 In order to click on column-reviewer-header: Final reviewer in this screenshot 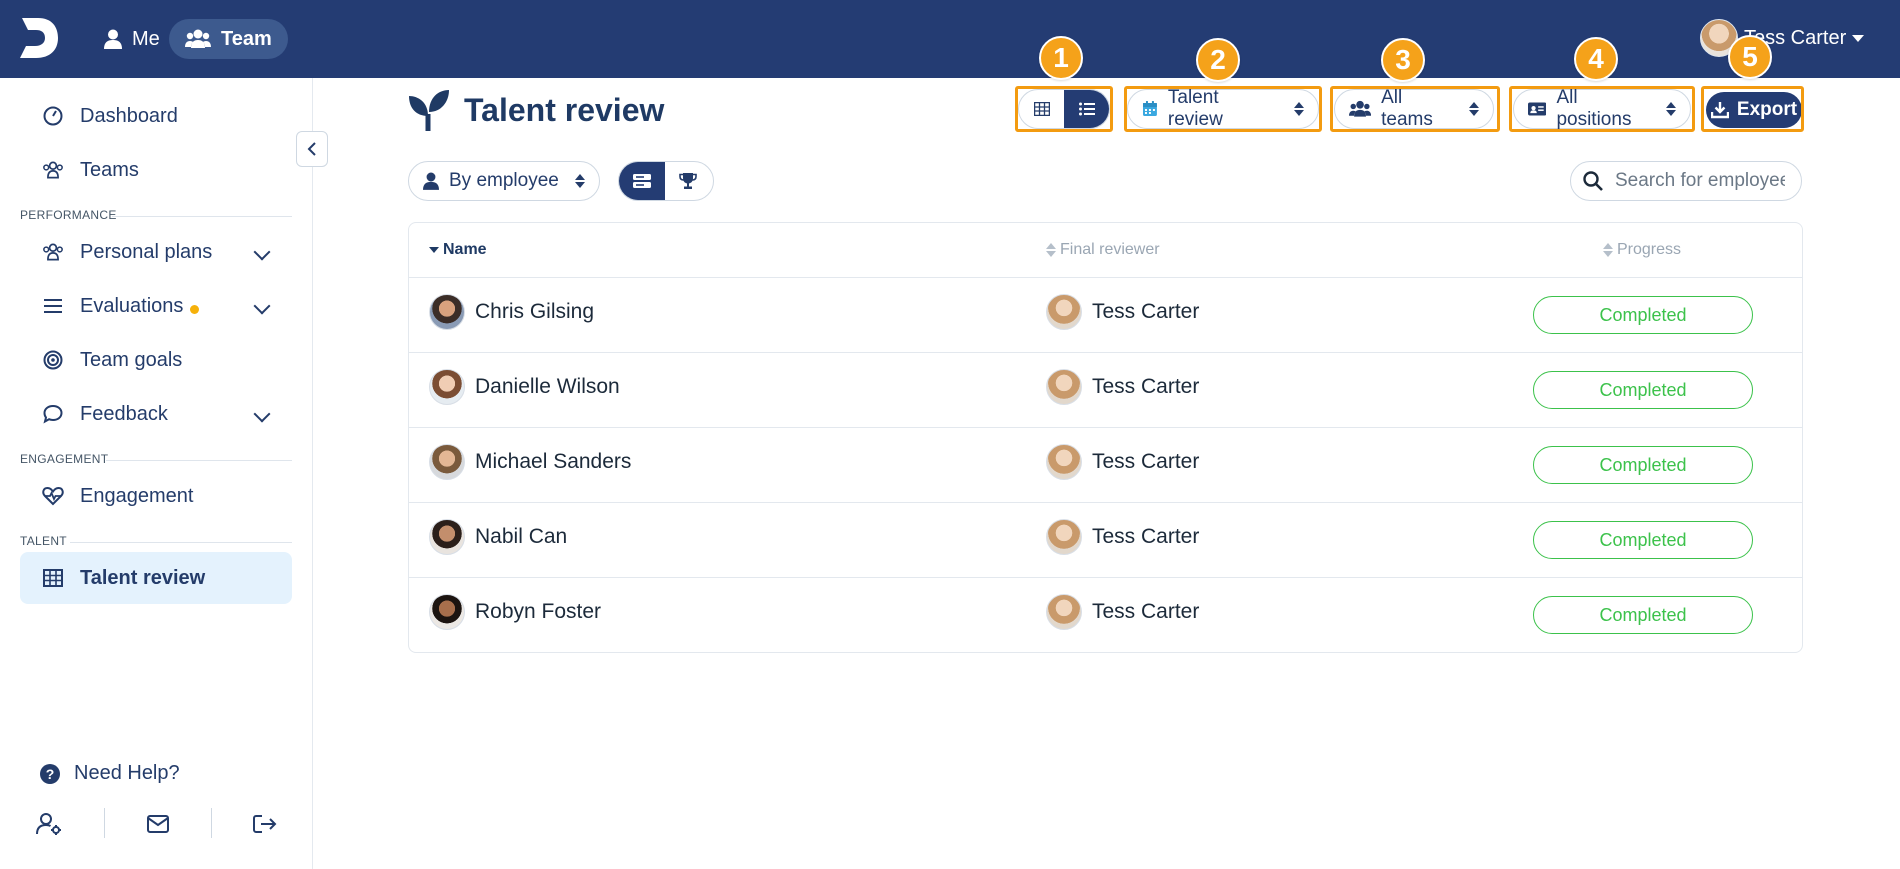, I will do `click(1103, 250)`.